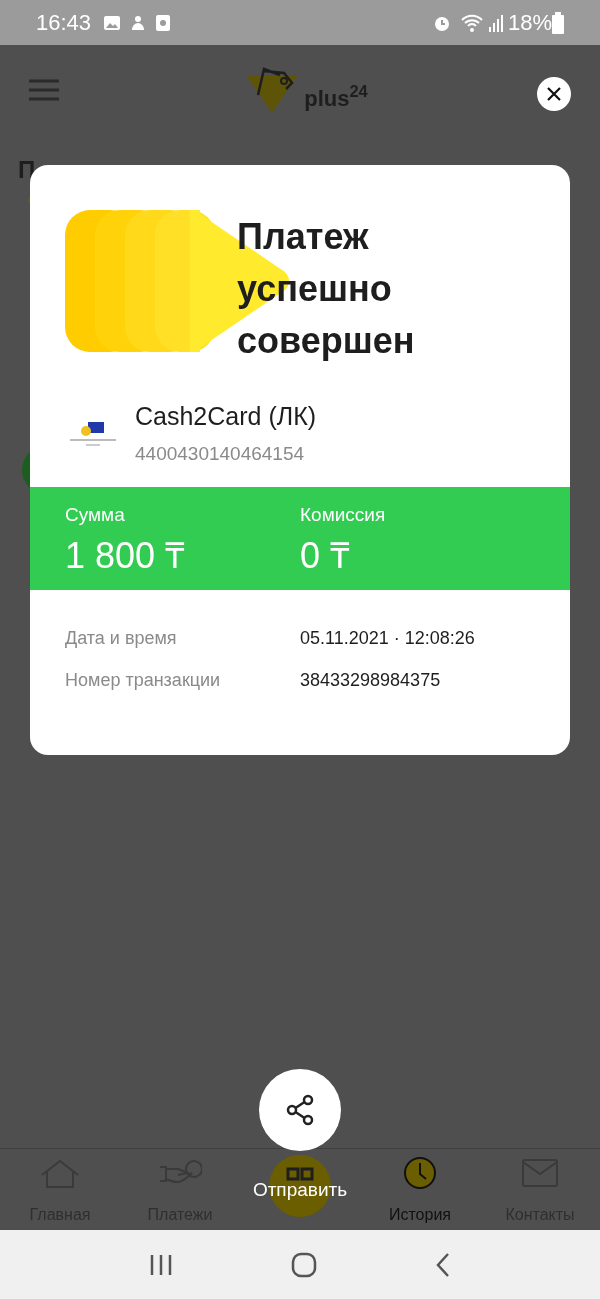 The image size is (600, 1299). Describe the element at coordinates (371, 680) in the screenshot. I see `detail-value: 38433298984375` at that location.